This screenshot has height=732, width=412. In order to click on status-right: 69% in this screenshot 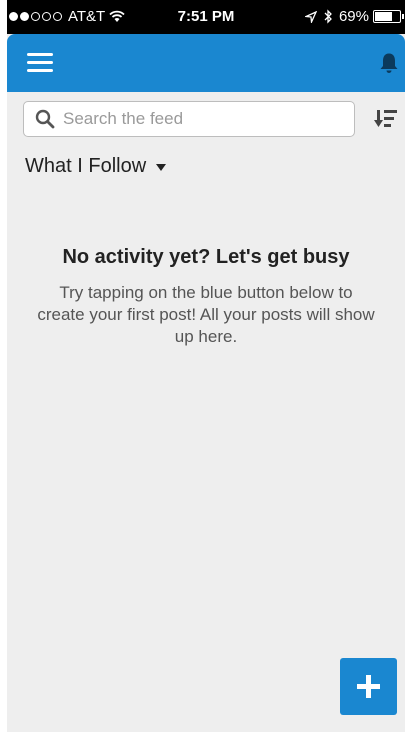, I will do `click(354, 16)`.